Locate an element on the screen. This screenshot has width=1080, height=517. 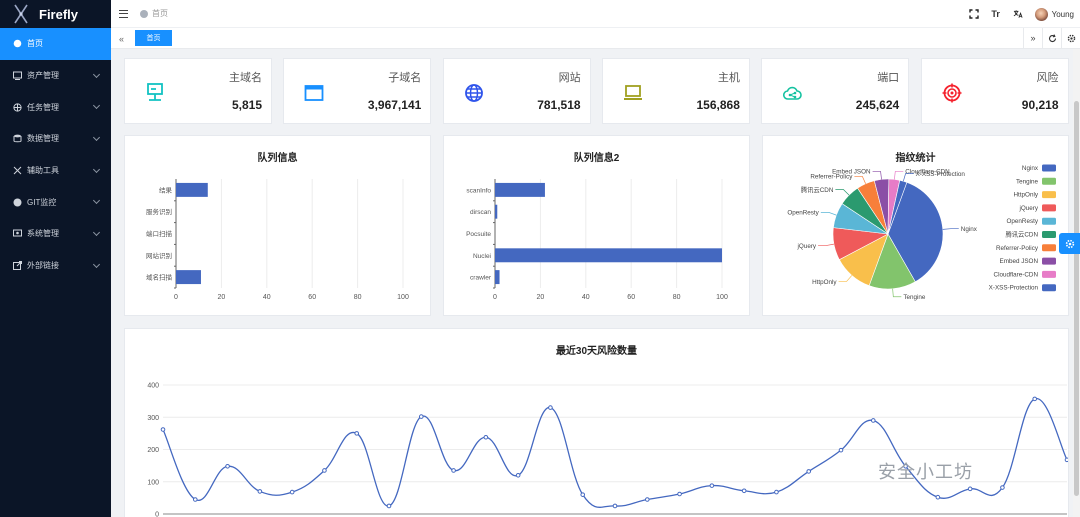
stat-title: 主机 is located at coordinates (728, 78).